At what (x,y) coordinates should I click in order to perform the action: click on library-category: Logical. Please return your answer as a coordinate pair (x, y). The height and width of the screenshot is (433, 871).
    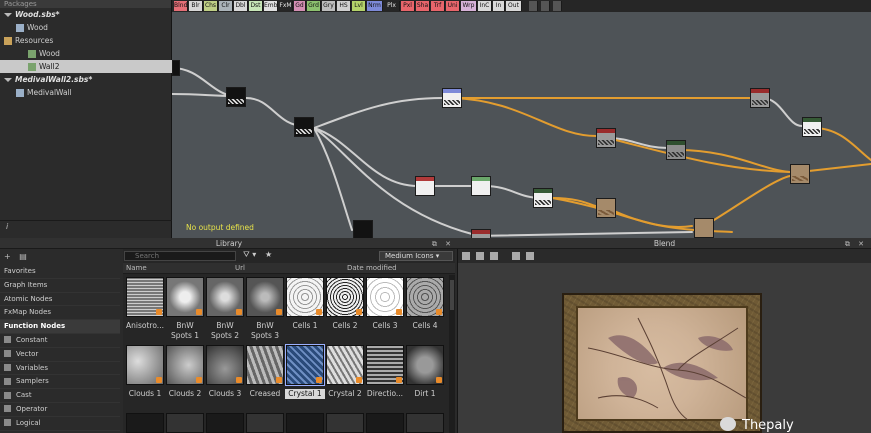
    Looking at the image, I should click on (60, 424).